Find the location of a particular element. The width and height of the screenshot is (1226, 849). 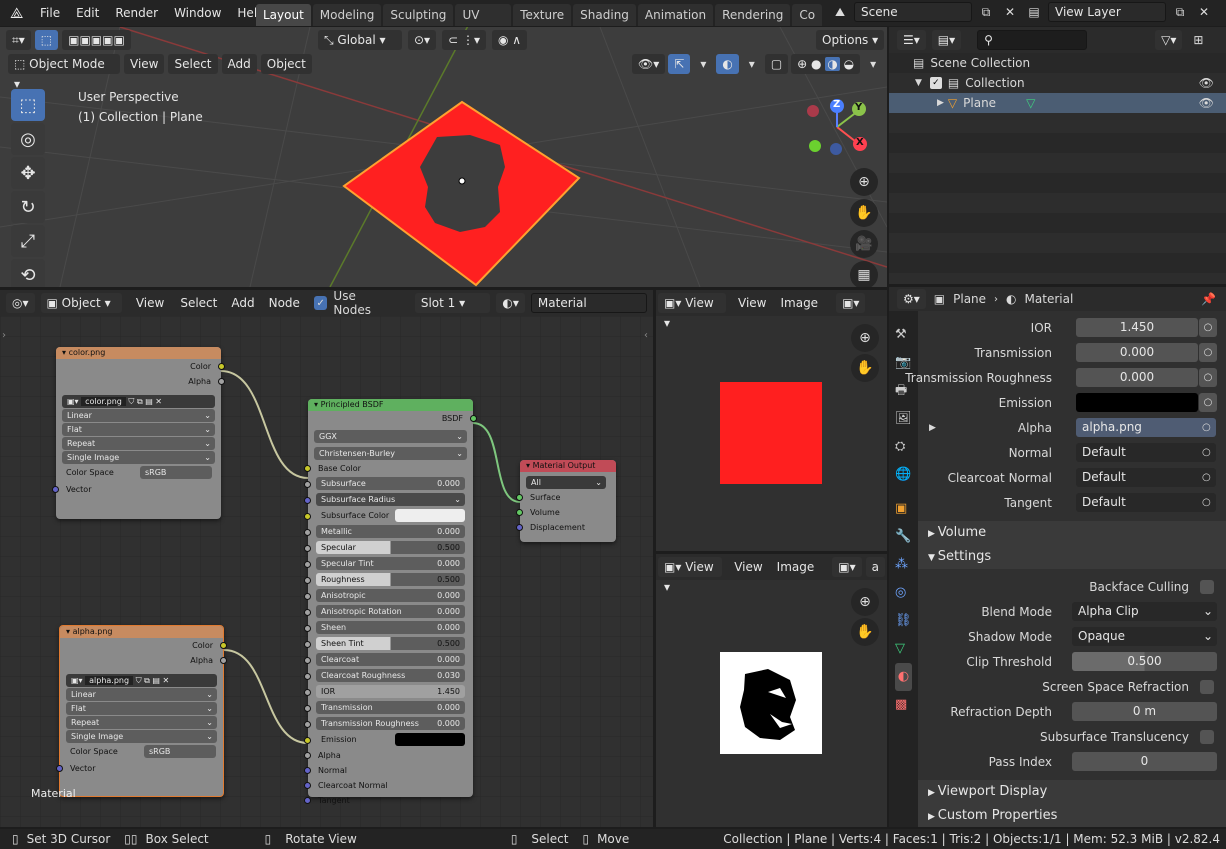

outliner-row-scene-collection: ▤ Scene Collection is located at coordinates (1057, 63).